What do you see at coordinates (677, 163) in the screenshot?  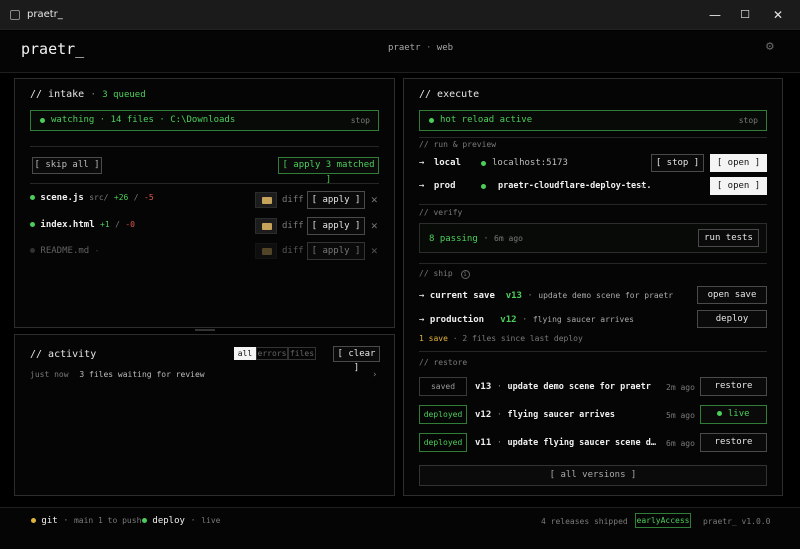 I see `stop-button: [ stop ]` at bounding box center [677, 163].